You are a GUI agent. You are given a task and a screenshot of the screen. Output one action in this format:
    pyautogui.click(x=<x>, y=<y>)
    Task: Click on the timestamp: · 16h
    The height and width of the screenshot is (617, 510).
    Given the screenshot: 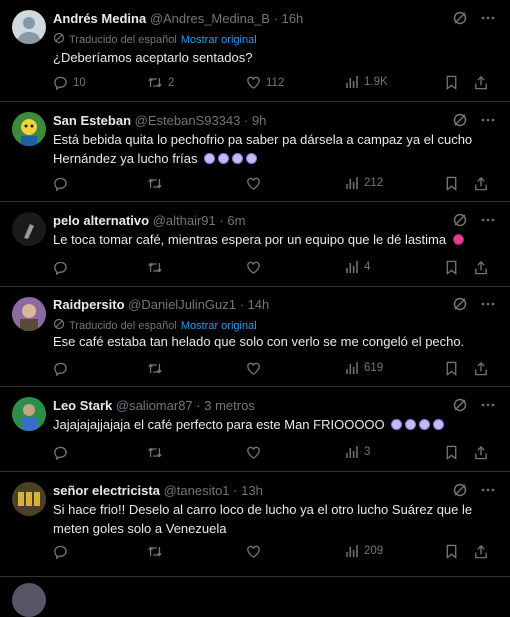 What is the action you would take?
    pyautogui.click(x=289, y=18)
    